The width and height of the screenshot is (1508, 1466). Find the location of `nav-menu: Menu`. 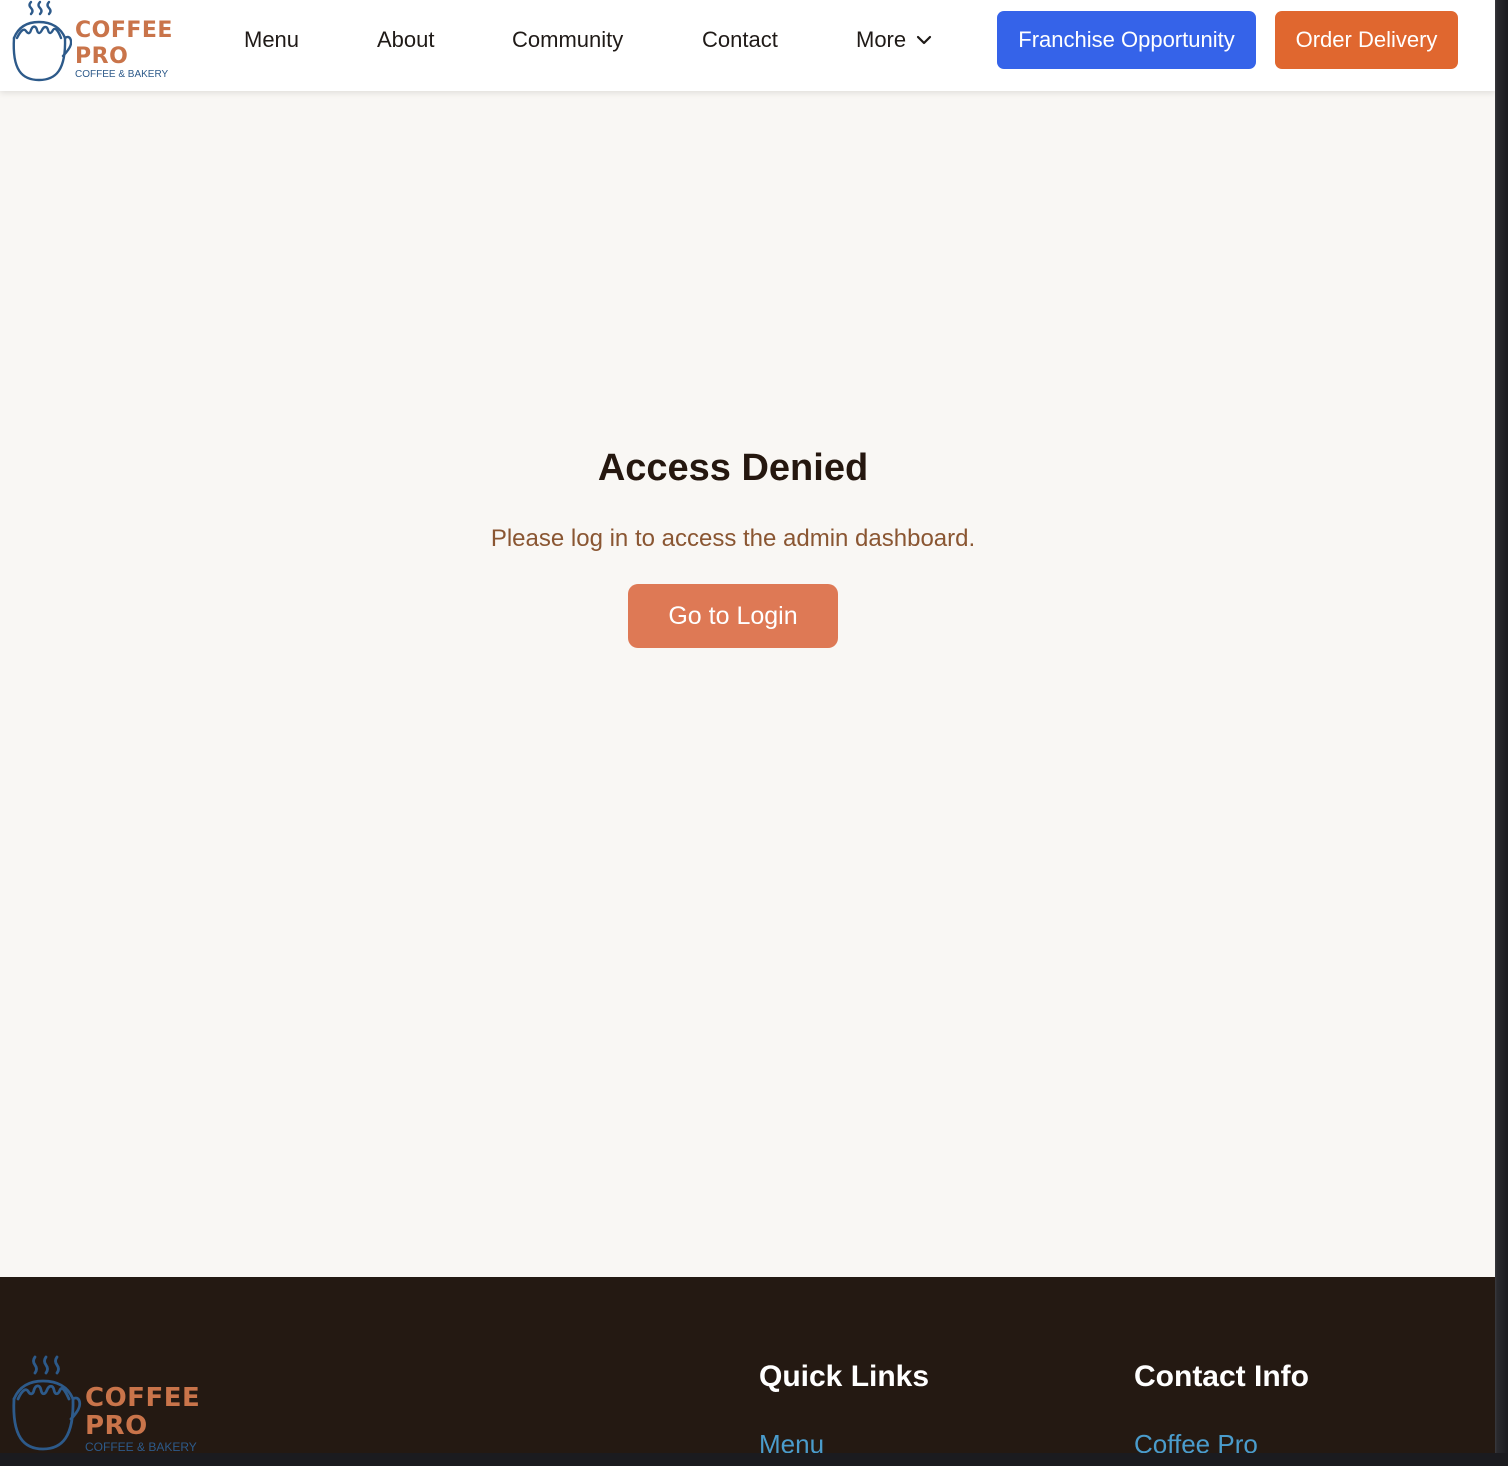

nav-menu: Menu is located at coordinates (271, 40).